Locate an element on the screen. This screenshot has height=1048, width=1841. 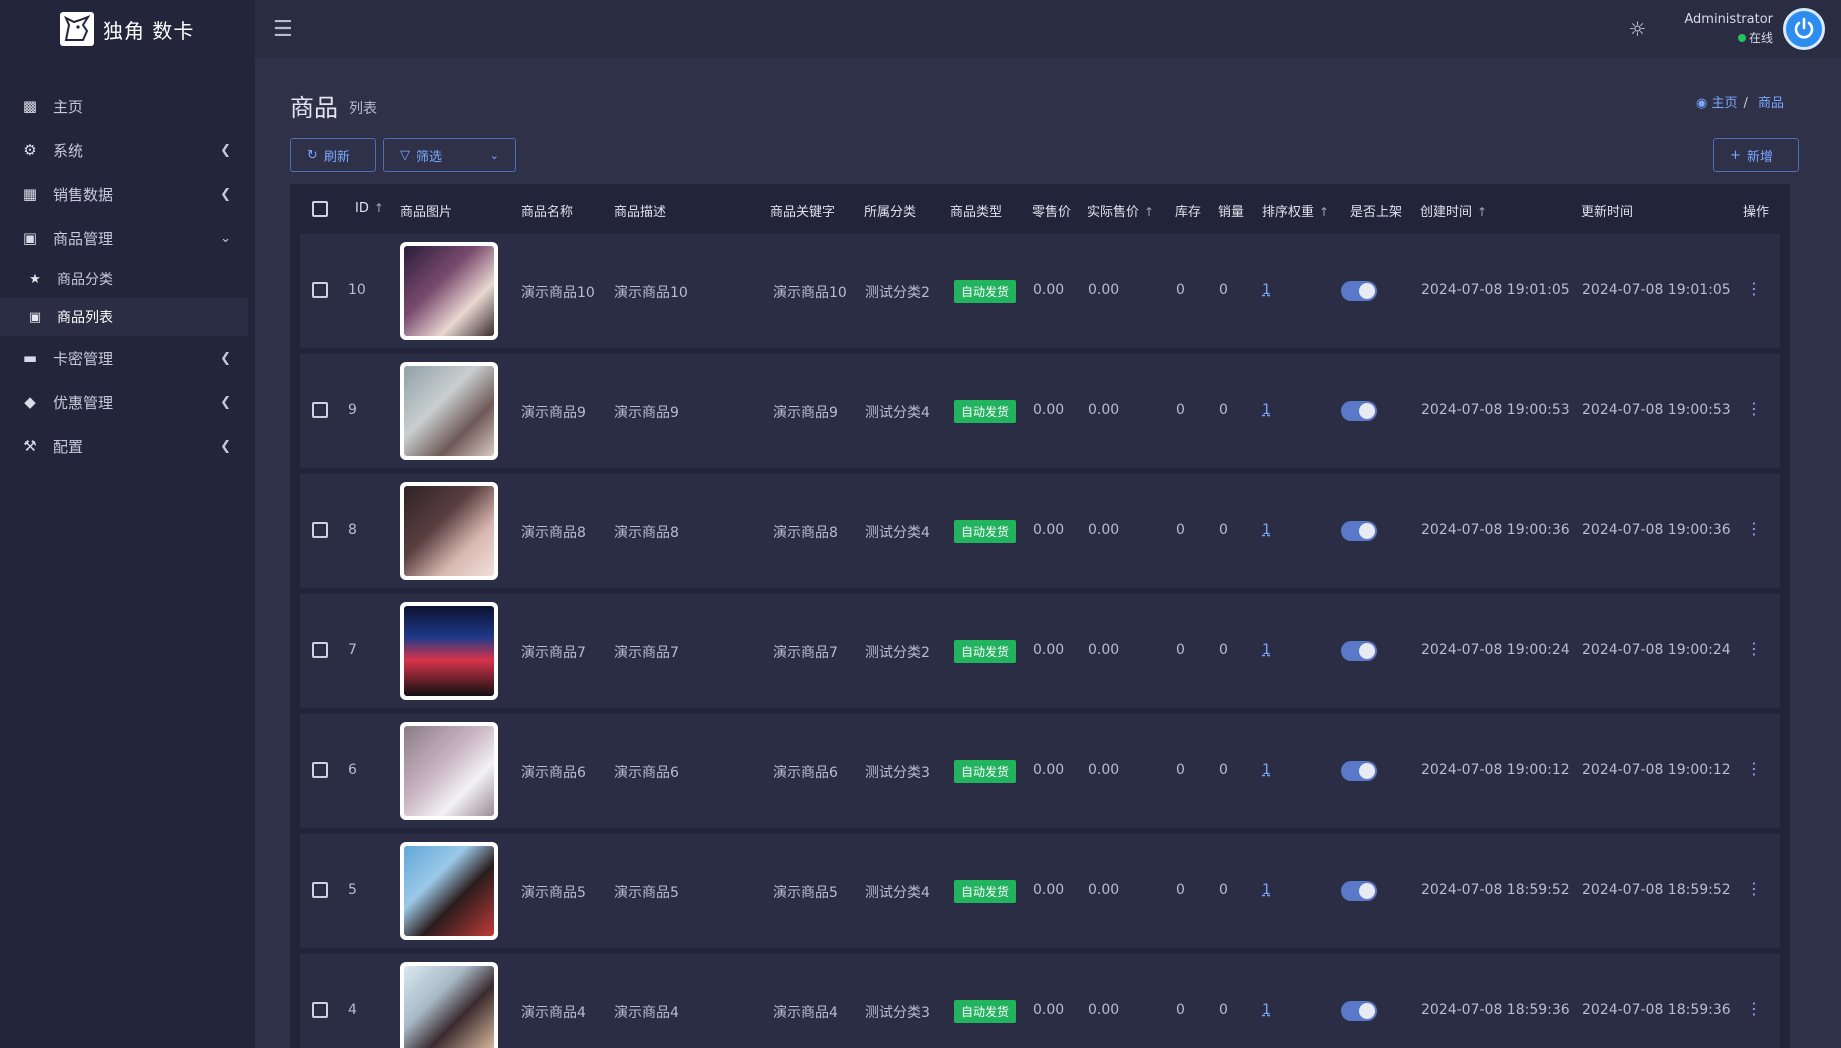
brand: 独角 数卡 is located at coordinates (127, 29).